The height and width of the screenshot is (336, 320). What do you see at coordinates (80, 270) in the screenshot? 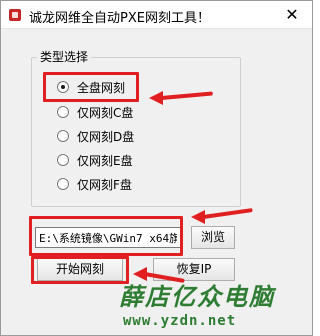
I see `highlight-box-start` at bounding box center [80, 270].